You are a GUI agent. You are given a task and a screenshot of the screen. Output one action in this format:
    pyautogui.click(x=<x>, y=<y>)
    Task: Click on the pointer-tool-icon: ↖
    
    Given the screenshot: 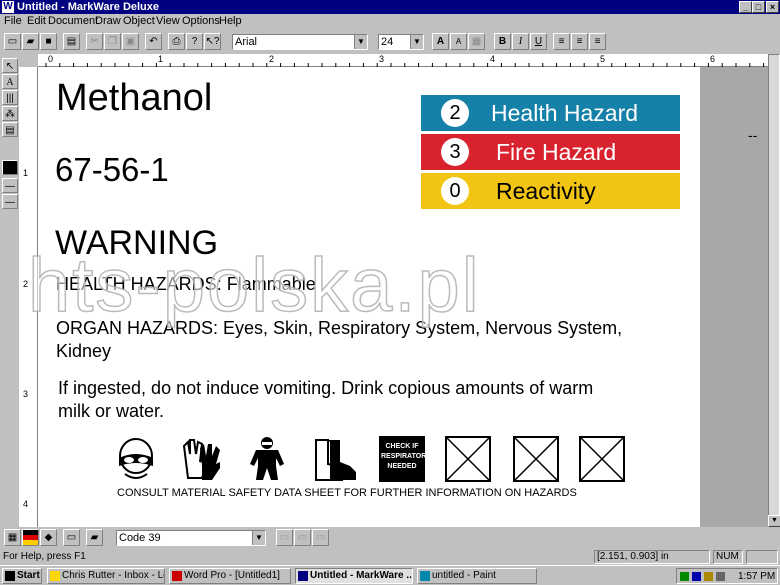 What is the action you would take?
    pyautogui.click(x=10, y=65)
    